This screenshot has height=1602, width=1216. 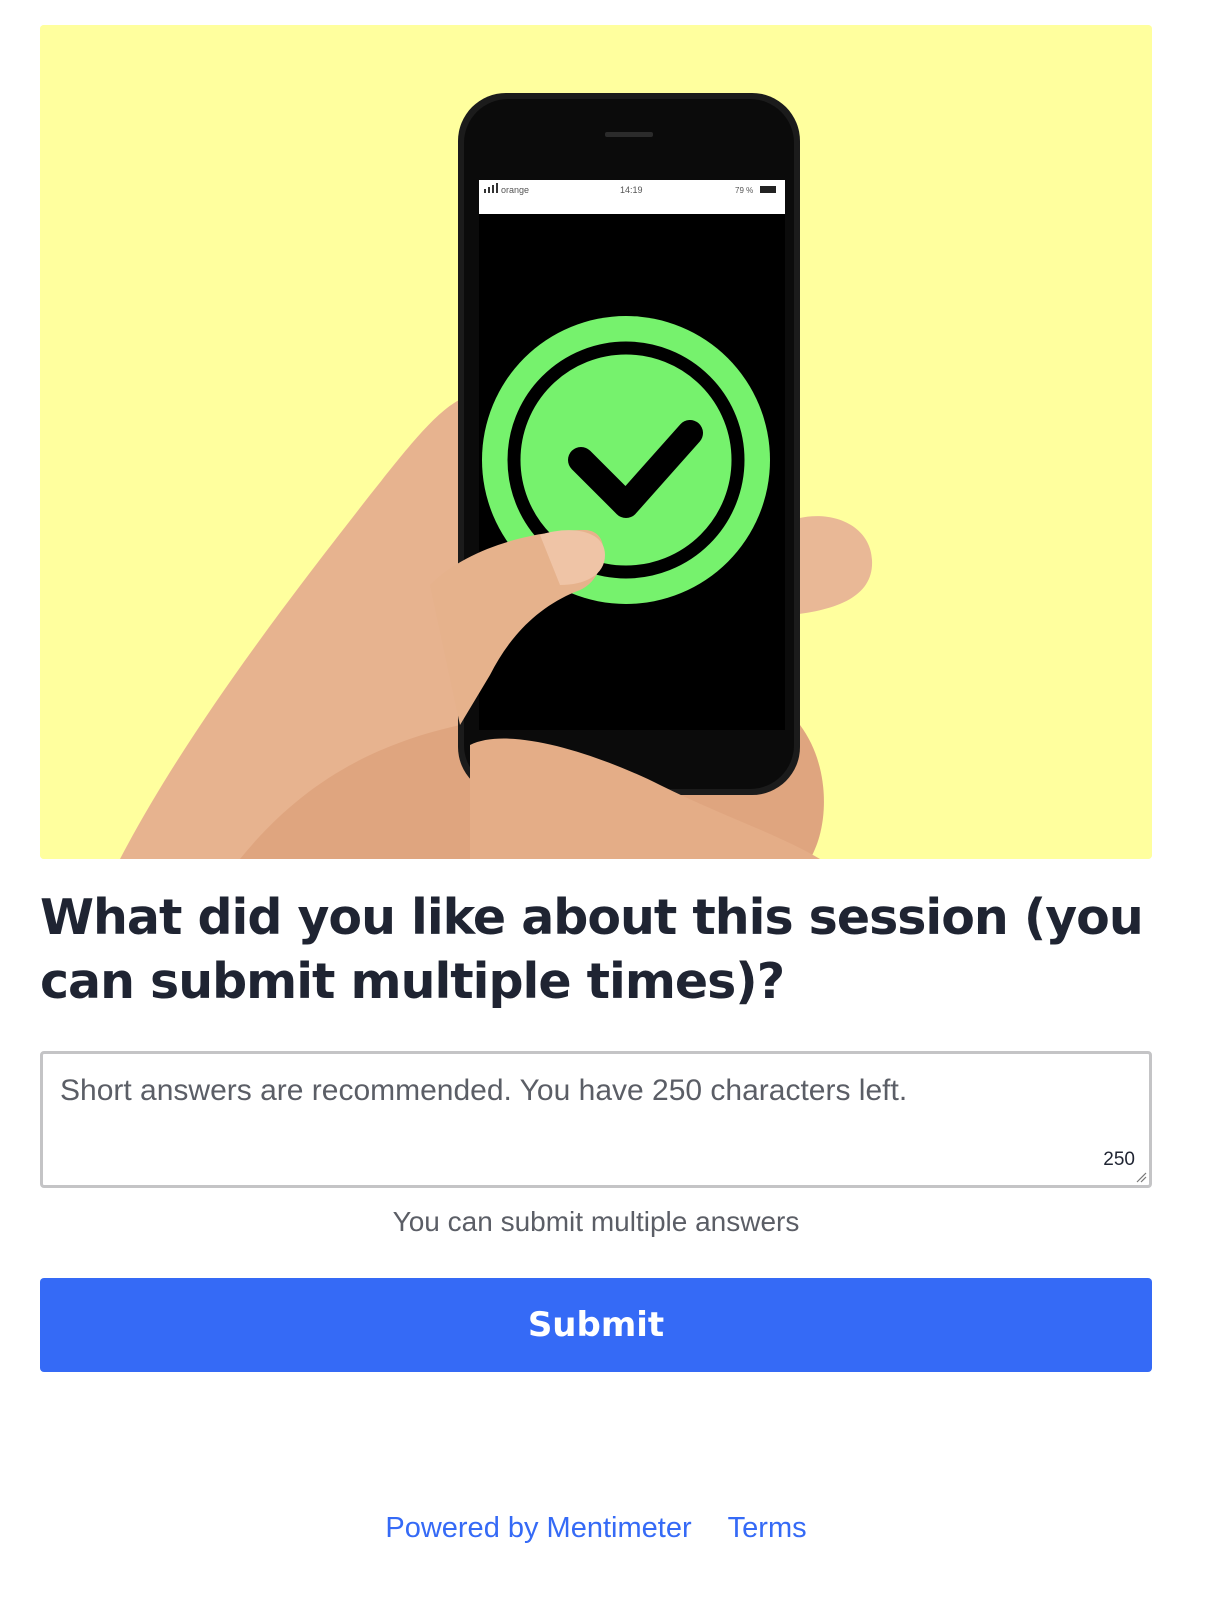 I want to click on char-counter: 250, so click(x=1119, y=1159).